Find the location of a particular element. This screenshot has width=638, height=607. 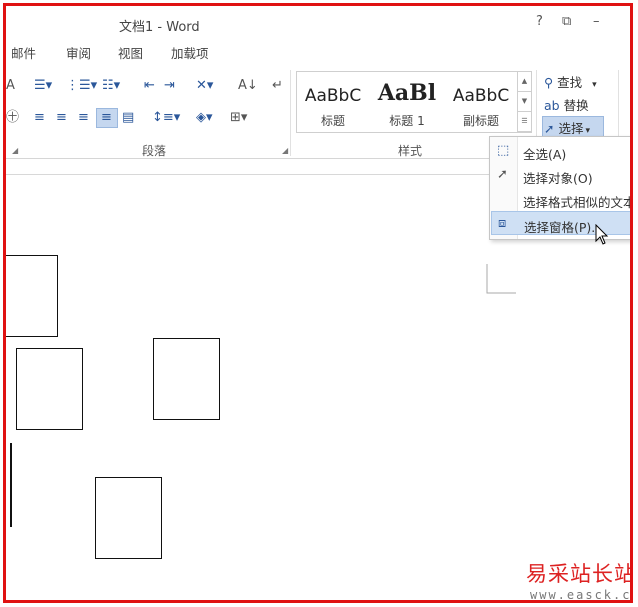

tab-view: 视图 is located at coordinates (130, 52).